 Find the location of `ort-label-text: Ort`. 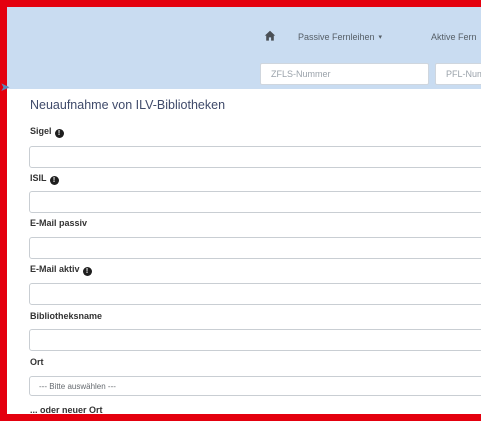

ort-label-text: Ort is located at coordinates (37, 362).